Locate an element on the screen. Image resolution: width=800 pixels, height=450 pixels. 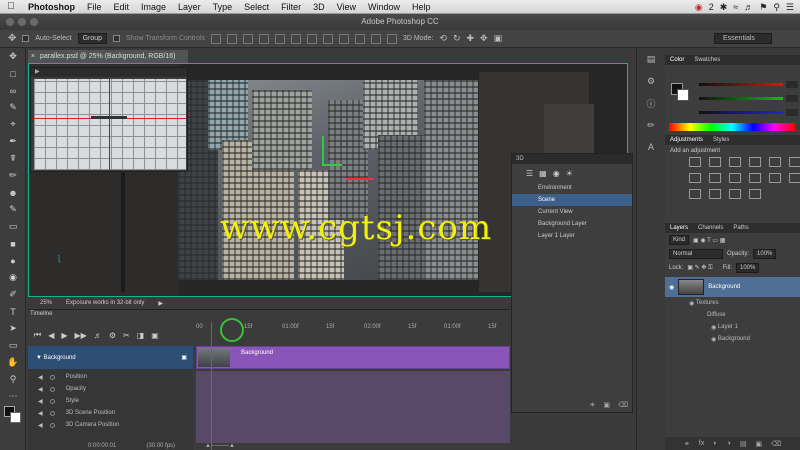
sublayer-layer1: ◉ Layer 1 is located at coordinates (732, 327).